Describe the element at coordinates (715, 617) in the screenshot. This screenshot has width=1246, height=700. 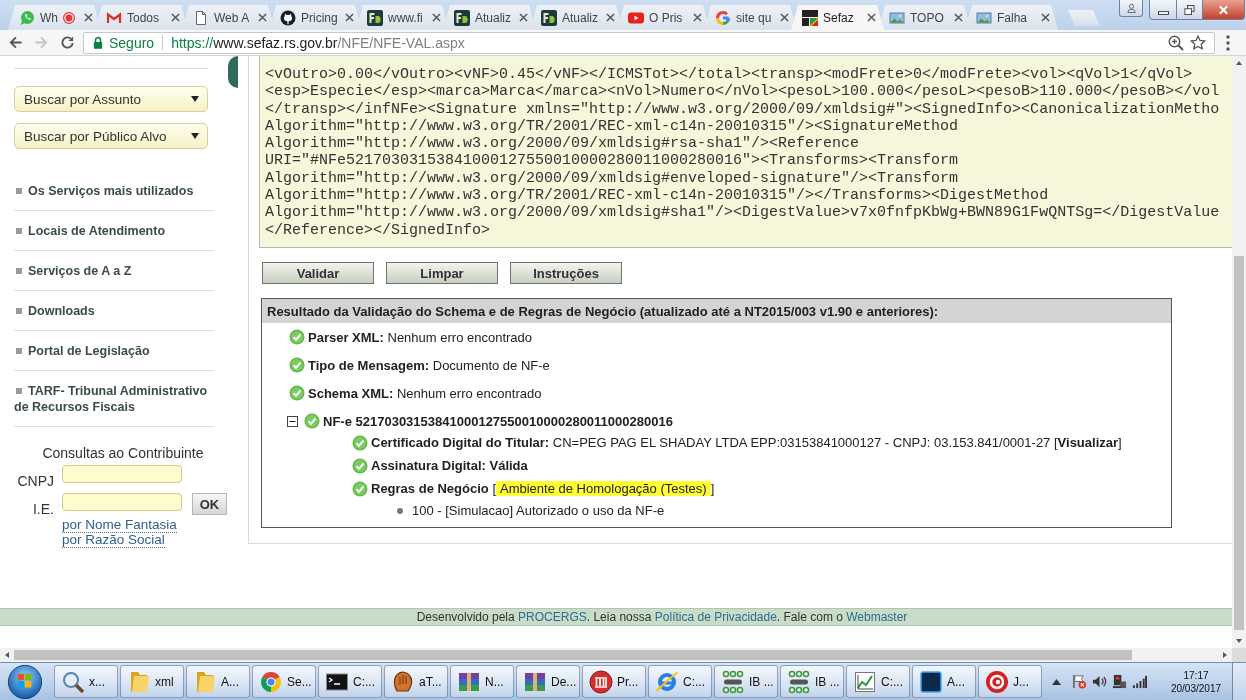
I see `footer-link: Política de Privacidade` at that location.